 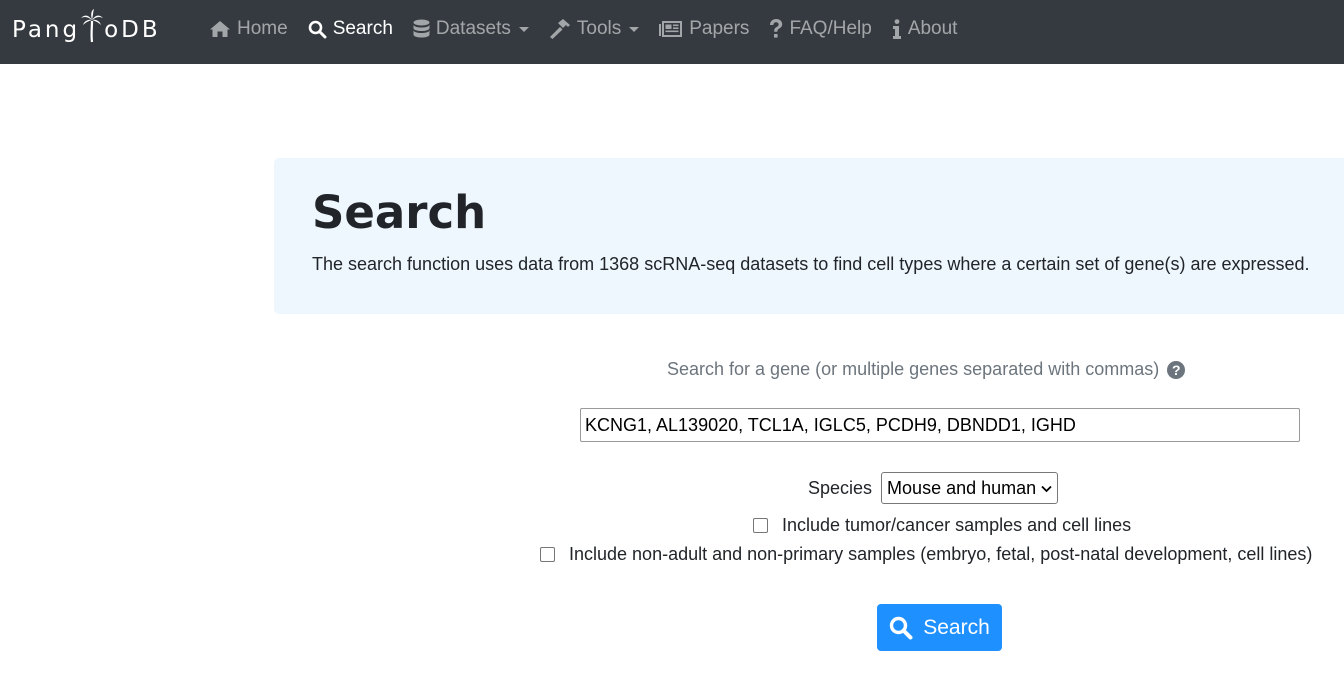 I want to click on nav-tools: Tools, so click(x=594, y=29).